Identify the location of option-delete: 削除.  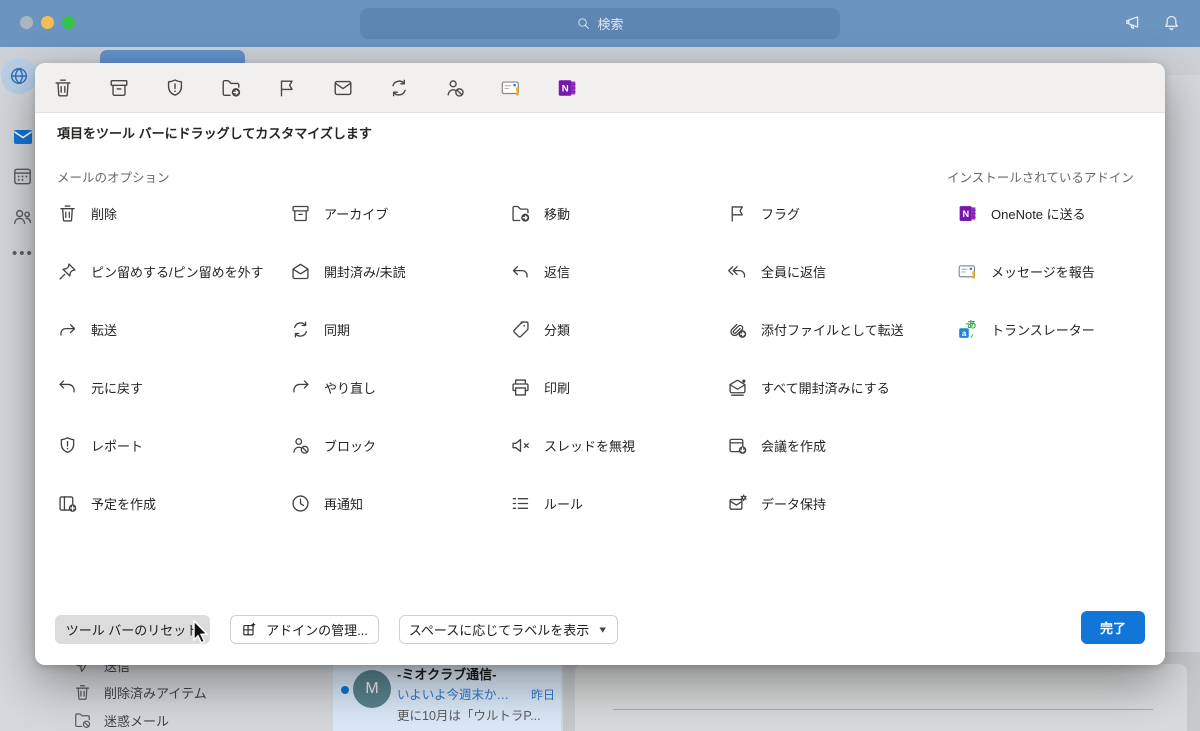
(173, 213).